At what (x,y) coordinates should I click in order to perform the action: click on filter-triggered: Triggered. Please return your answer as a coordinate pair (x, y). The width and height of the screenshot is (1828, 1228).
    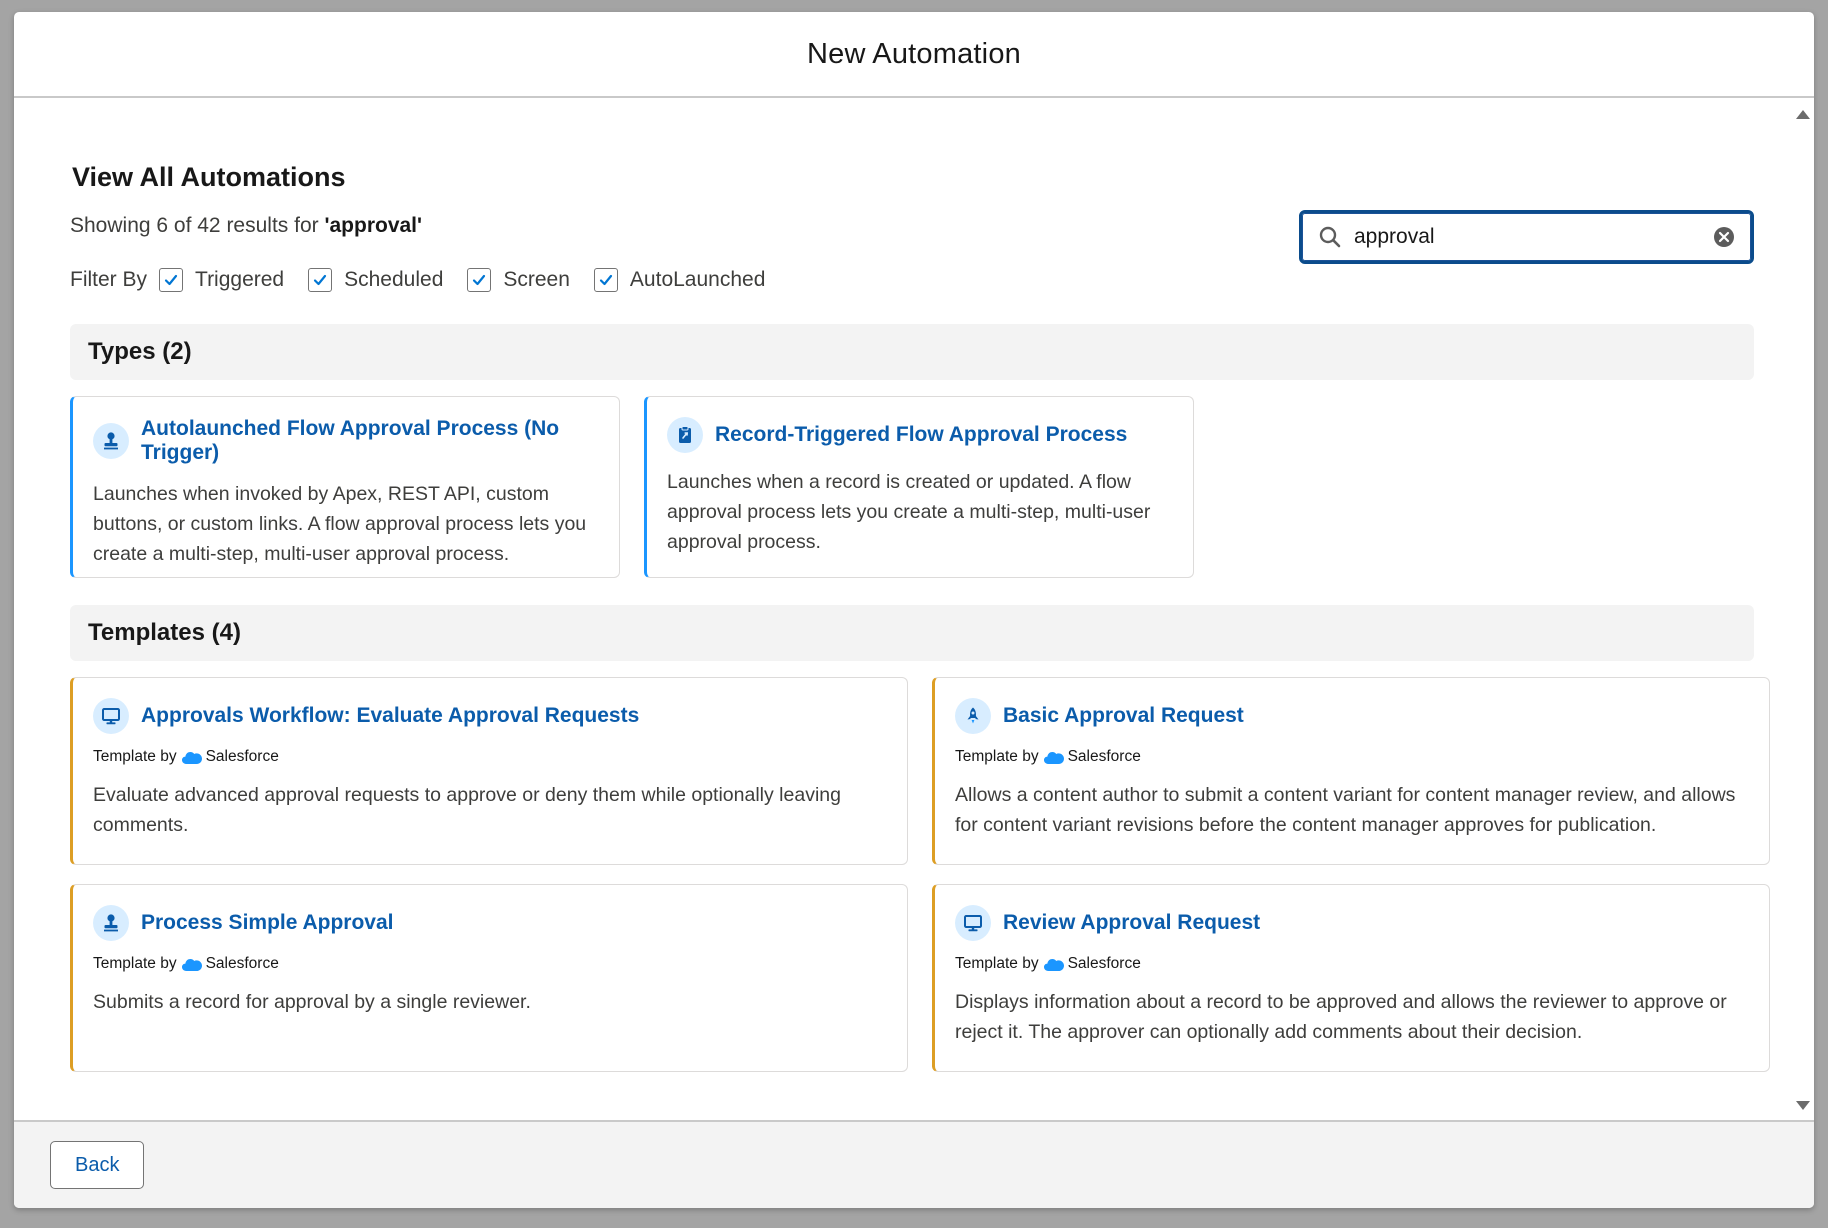
    Looking at the image, I should click on (221, 280).